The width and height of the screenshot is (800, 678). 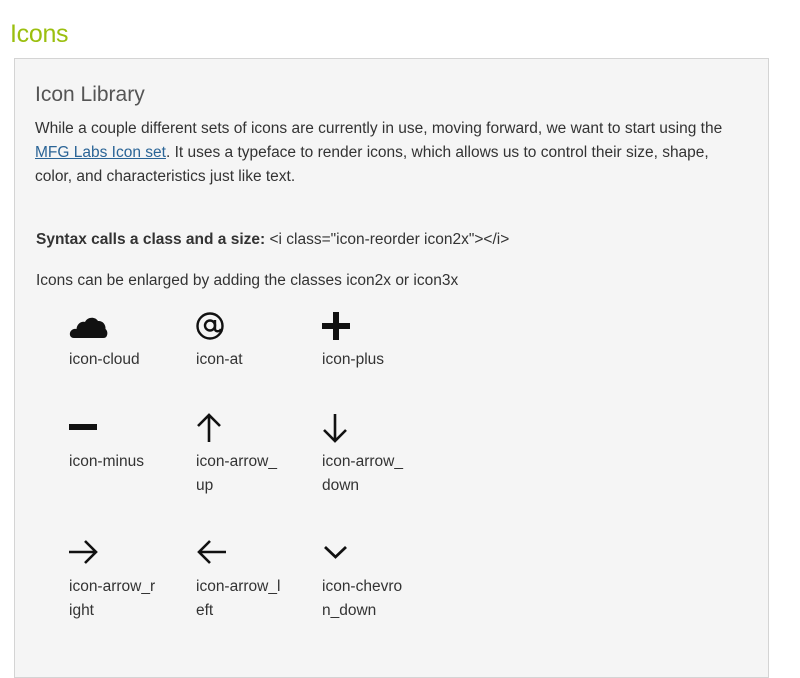 I want to click on arrow-left-icon, so click(x=216, y=553).